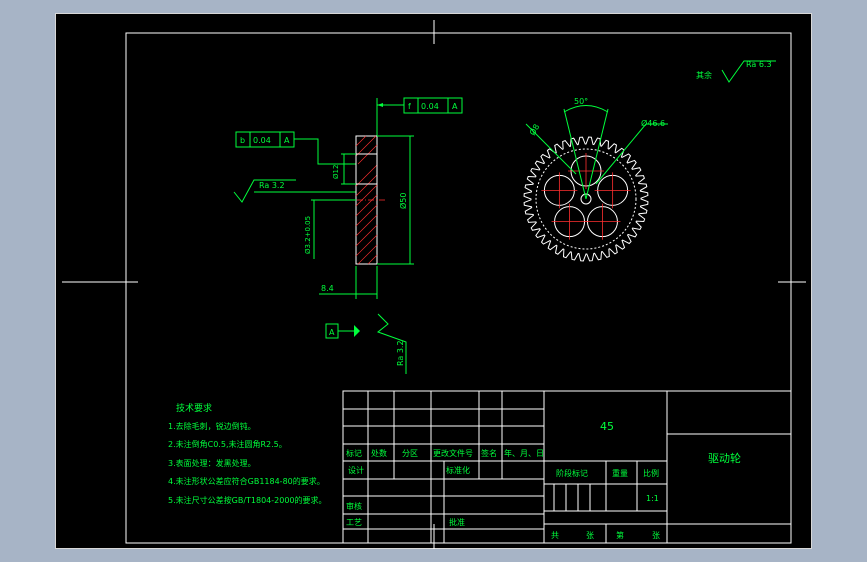 This screenshot has height=562, width=867. Describe the element at coordinates (410, 453) in the screenshot. I see `hdr-zone: 分区` at that location.